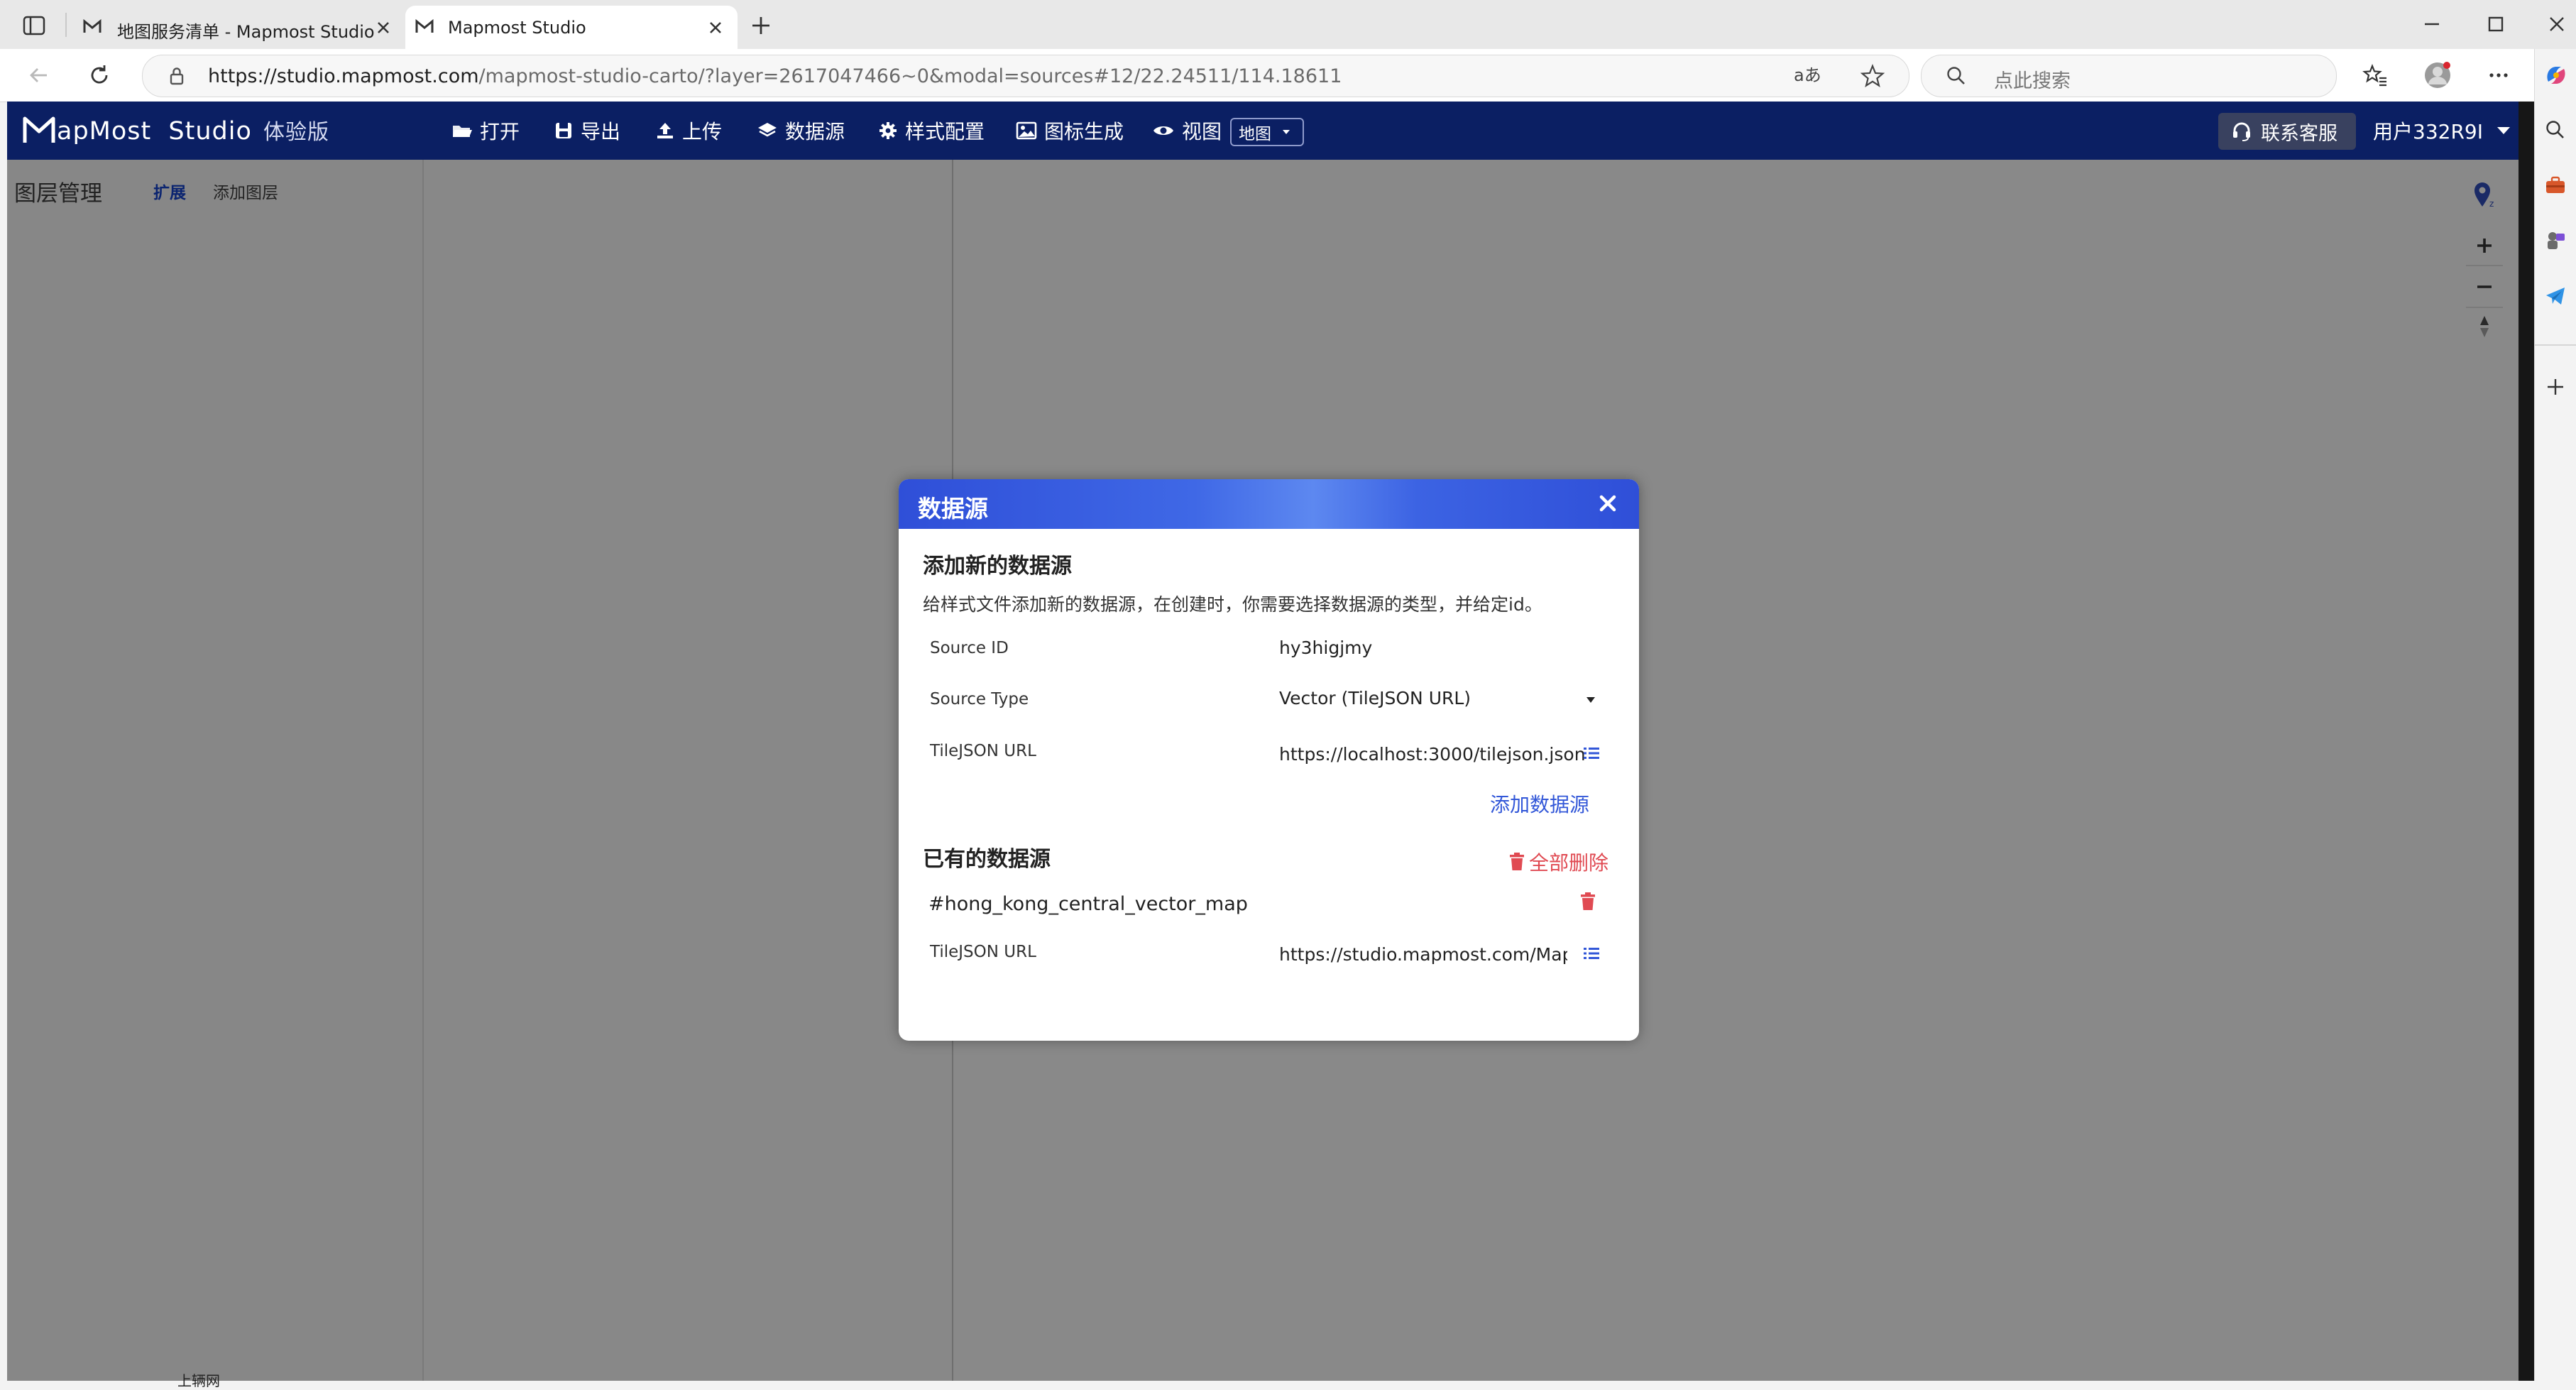 Image resolution: width=2576 pixels, height=1390 pixels. I want to click on tilejson-label: TileJSON URL, so click(983, 952).